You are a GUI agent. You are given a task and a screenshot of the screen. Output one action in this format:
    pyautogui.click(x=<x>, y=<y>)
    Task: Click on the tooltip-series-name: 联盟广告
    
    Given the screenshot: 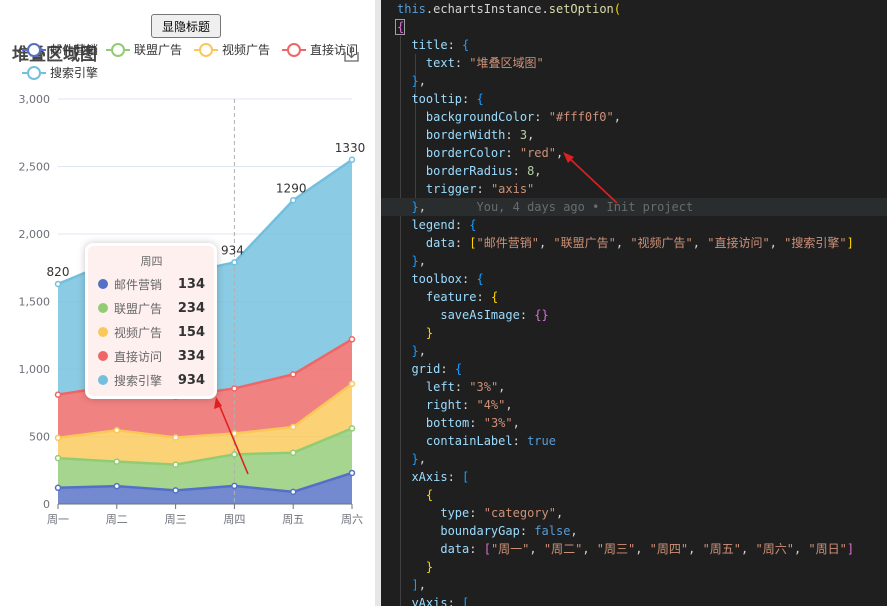 What is the action you would take?
    pyautogui.click(x=138, y=308)
    